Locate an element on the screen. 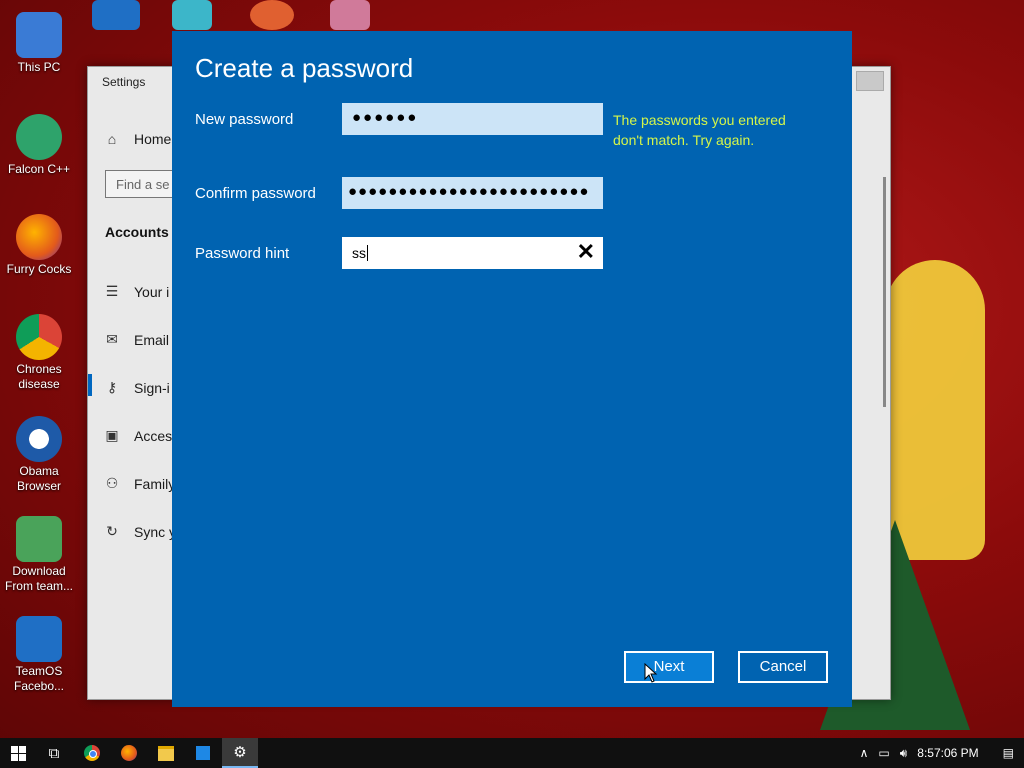 This screenshot has height=768, width=1024. taskbar-settings: ⚙ is located at coordinates (240, 753).